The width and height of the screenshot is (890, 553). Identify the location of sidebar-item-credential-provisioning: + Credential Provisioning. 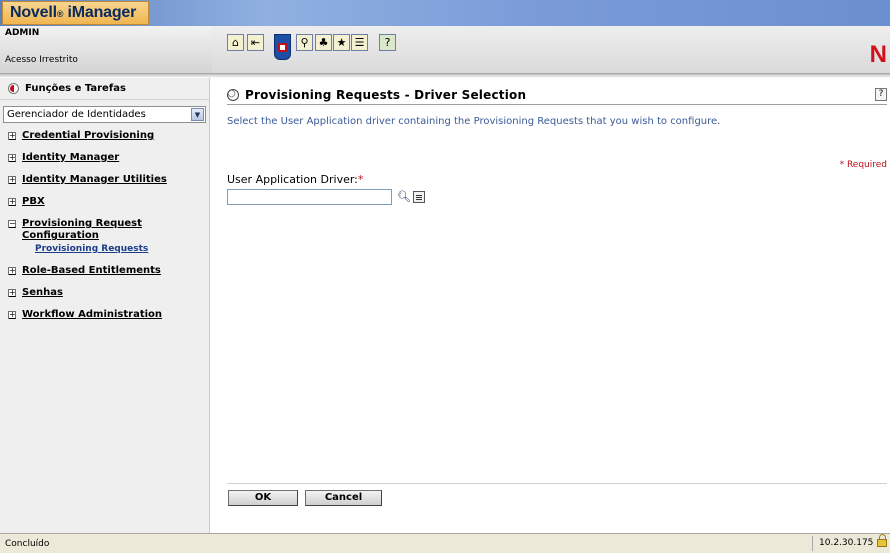
(105, 136).